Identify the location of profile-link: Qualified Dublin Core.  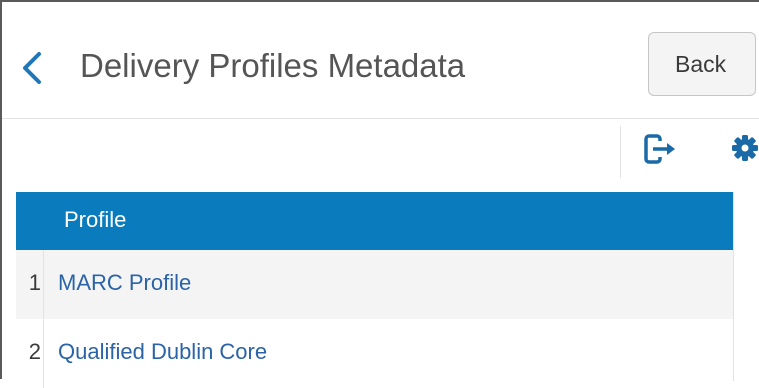
(162, 352).